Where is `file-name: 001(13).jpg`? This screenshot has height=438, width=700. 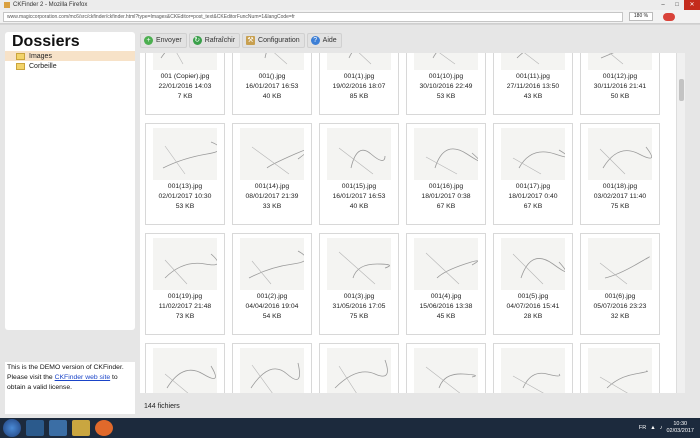 file-name: 001(13).jpg is located at coordinates (185, 186).